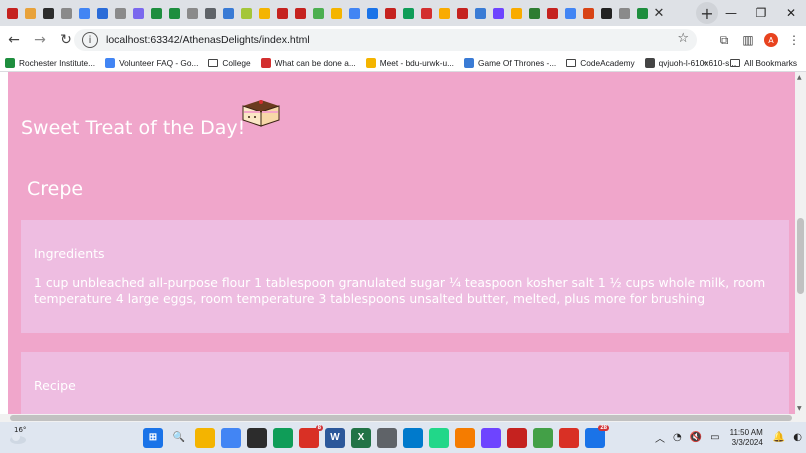  Describe the element at coordinates (799, 77) in the screenshot. I see `scroll-up-arrow-icon: ▲` at that location.